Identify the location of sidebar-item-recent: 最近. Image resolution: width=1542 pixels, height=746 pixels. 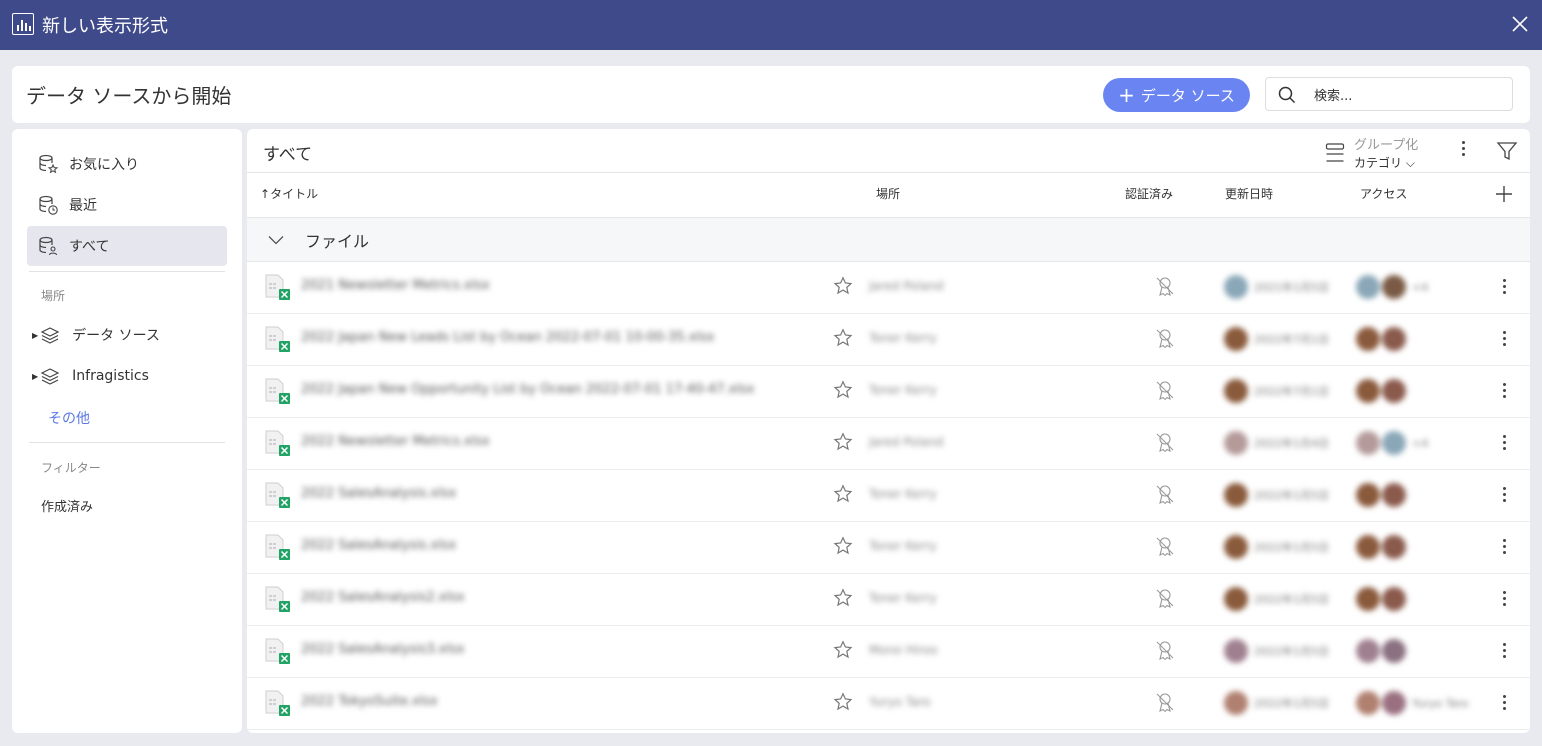
(127, 205).